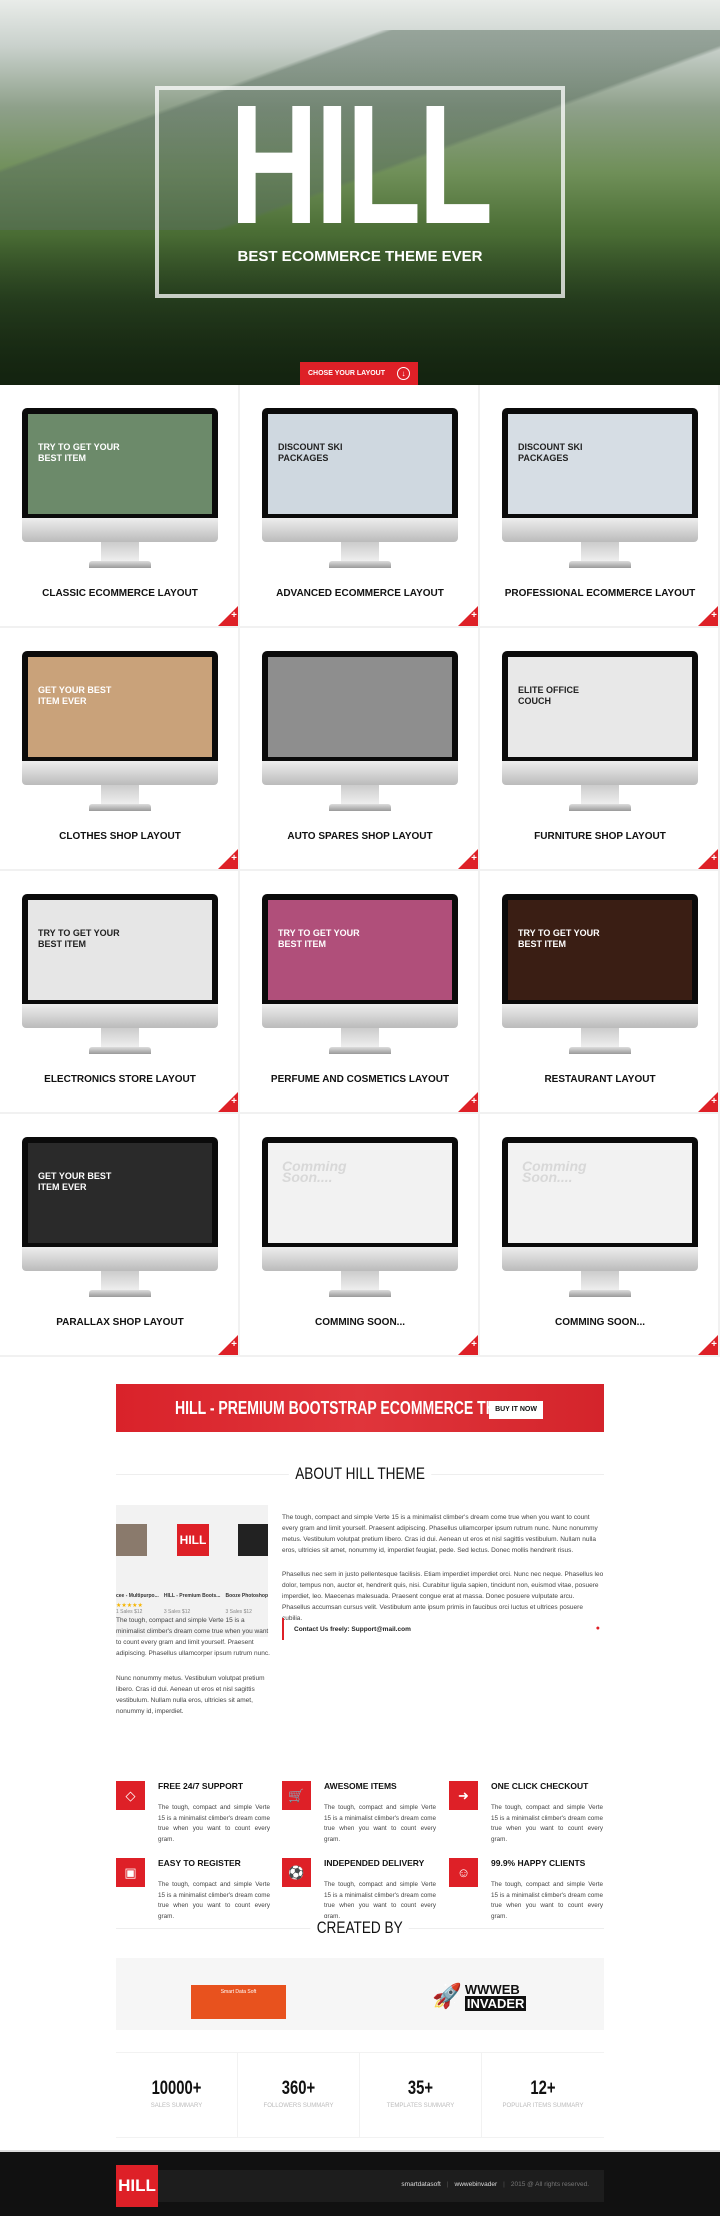  I want to click on smartdatasoft-logo: Smart Data Soft, so click(238, 2002).